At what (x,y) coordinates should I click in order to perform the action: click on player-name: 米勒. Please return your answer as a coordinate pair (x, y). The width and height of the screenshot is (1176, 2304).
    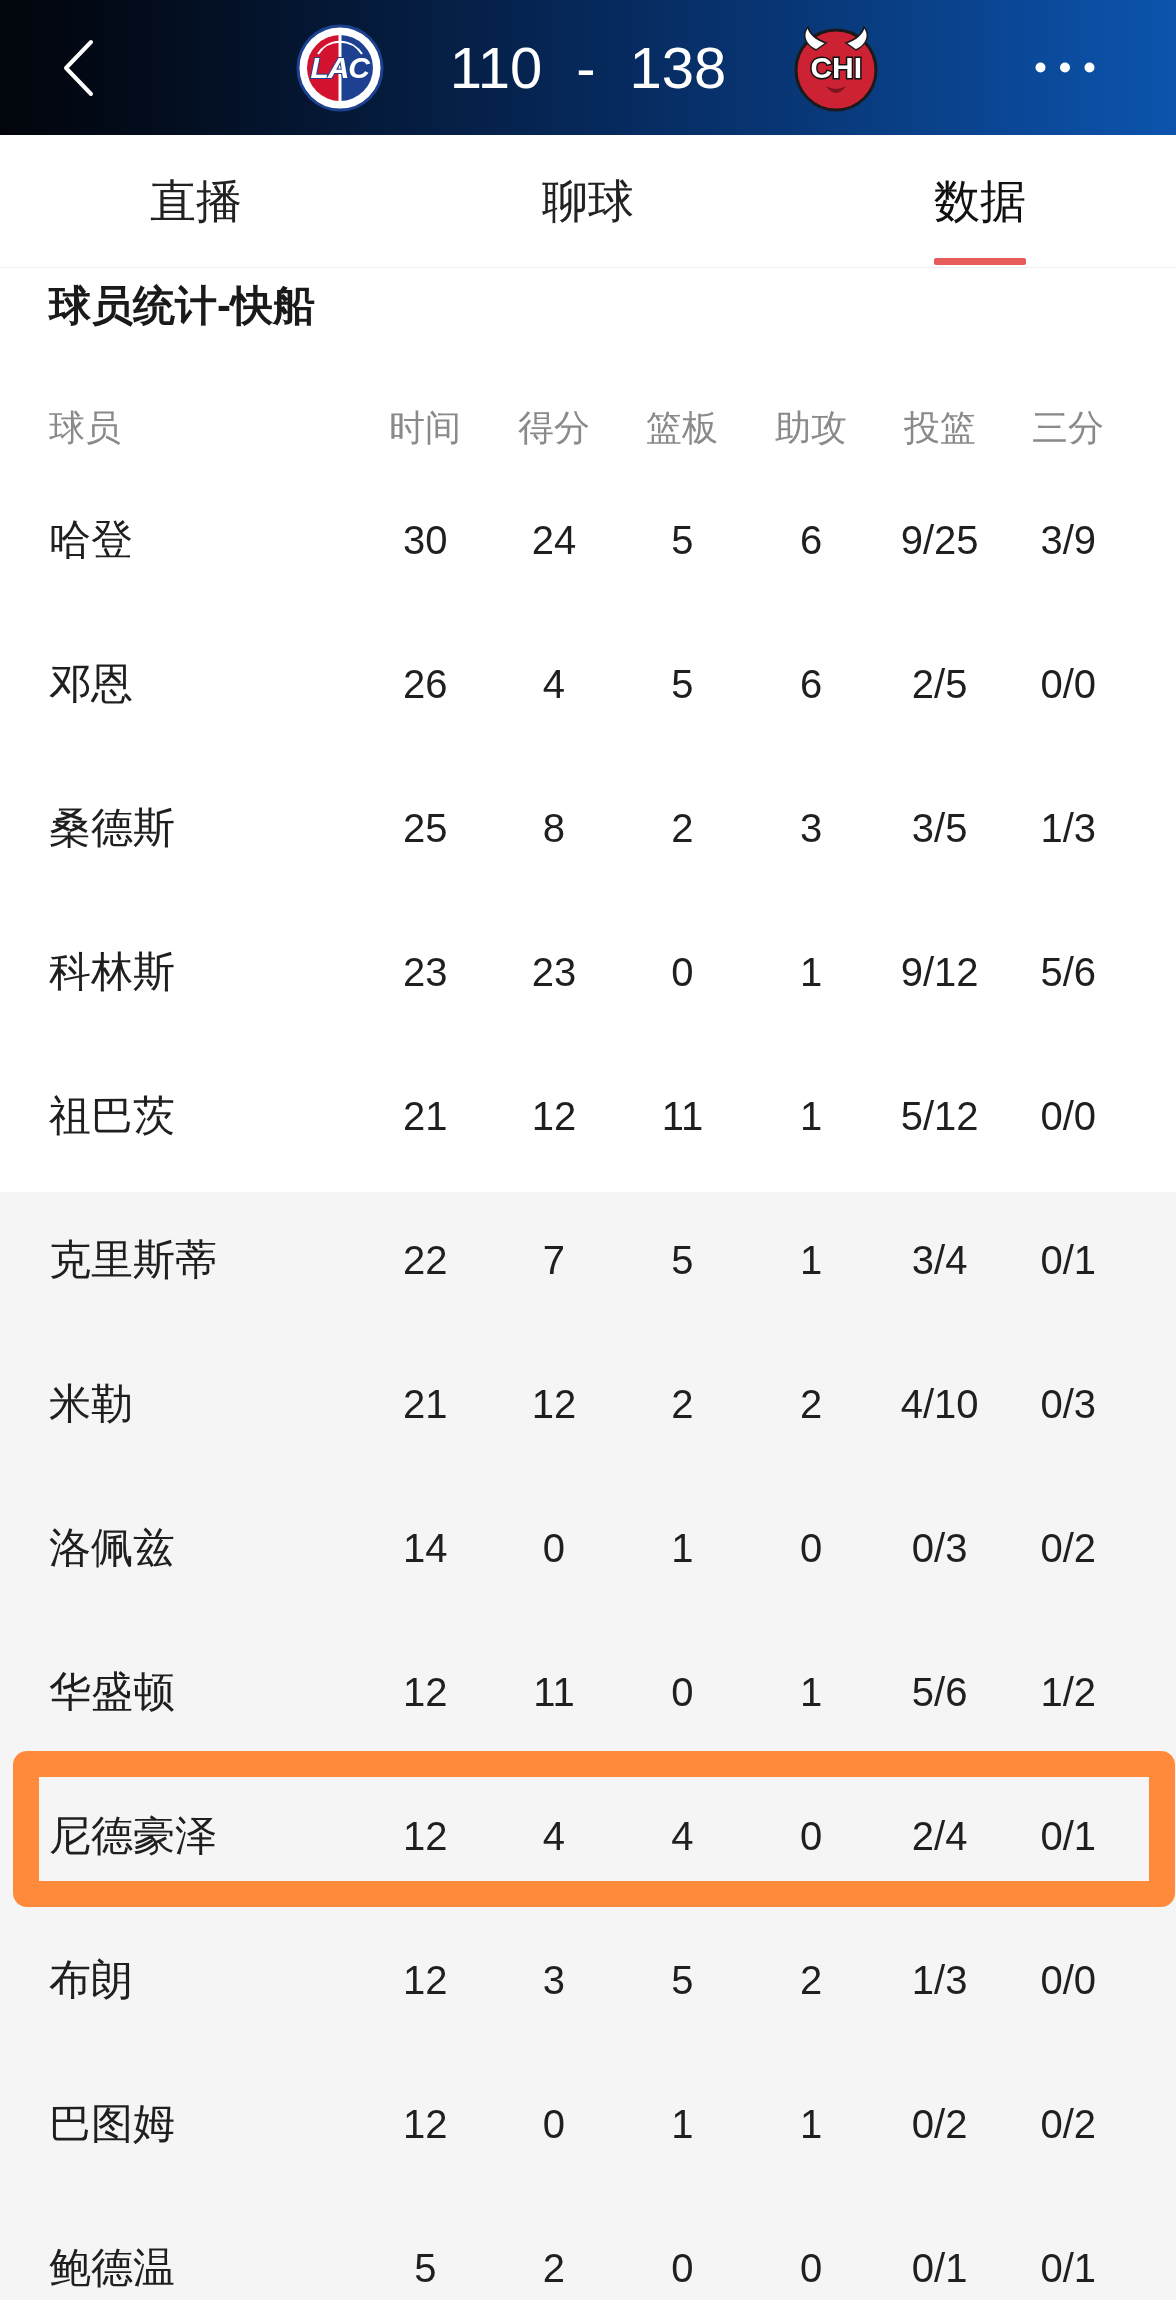
    Looking at the image, I should click on (91, 1403).